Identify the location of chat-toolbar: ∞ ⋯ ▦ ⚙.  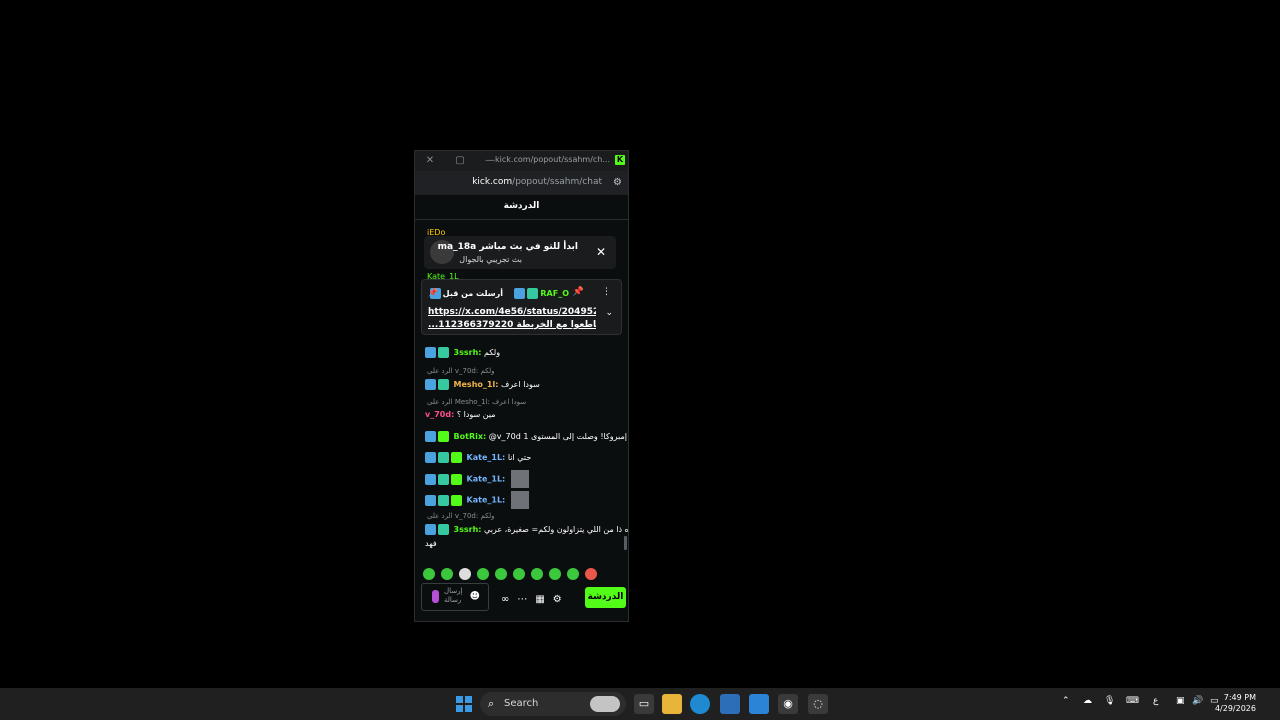
(541, 597).